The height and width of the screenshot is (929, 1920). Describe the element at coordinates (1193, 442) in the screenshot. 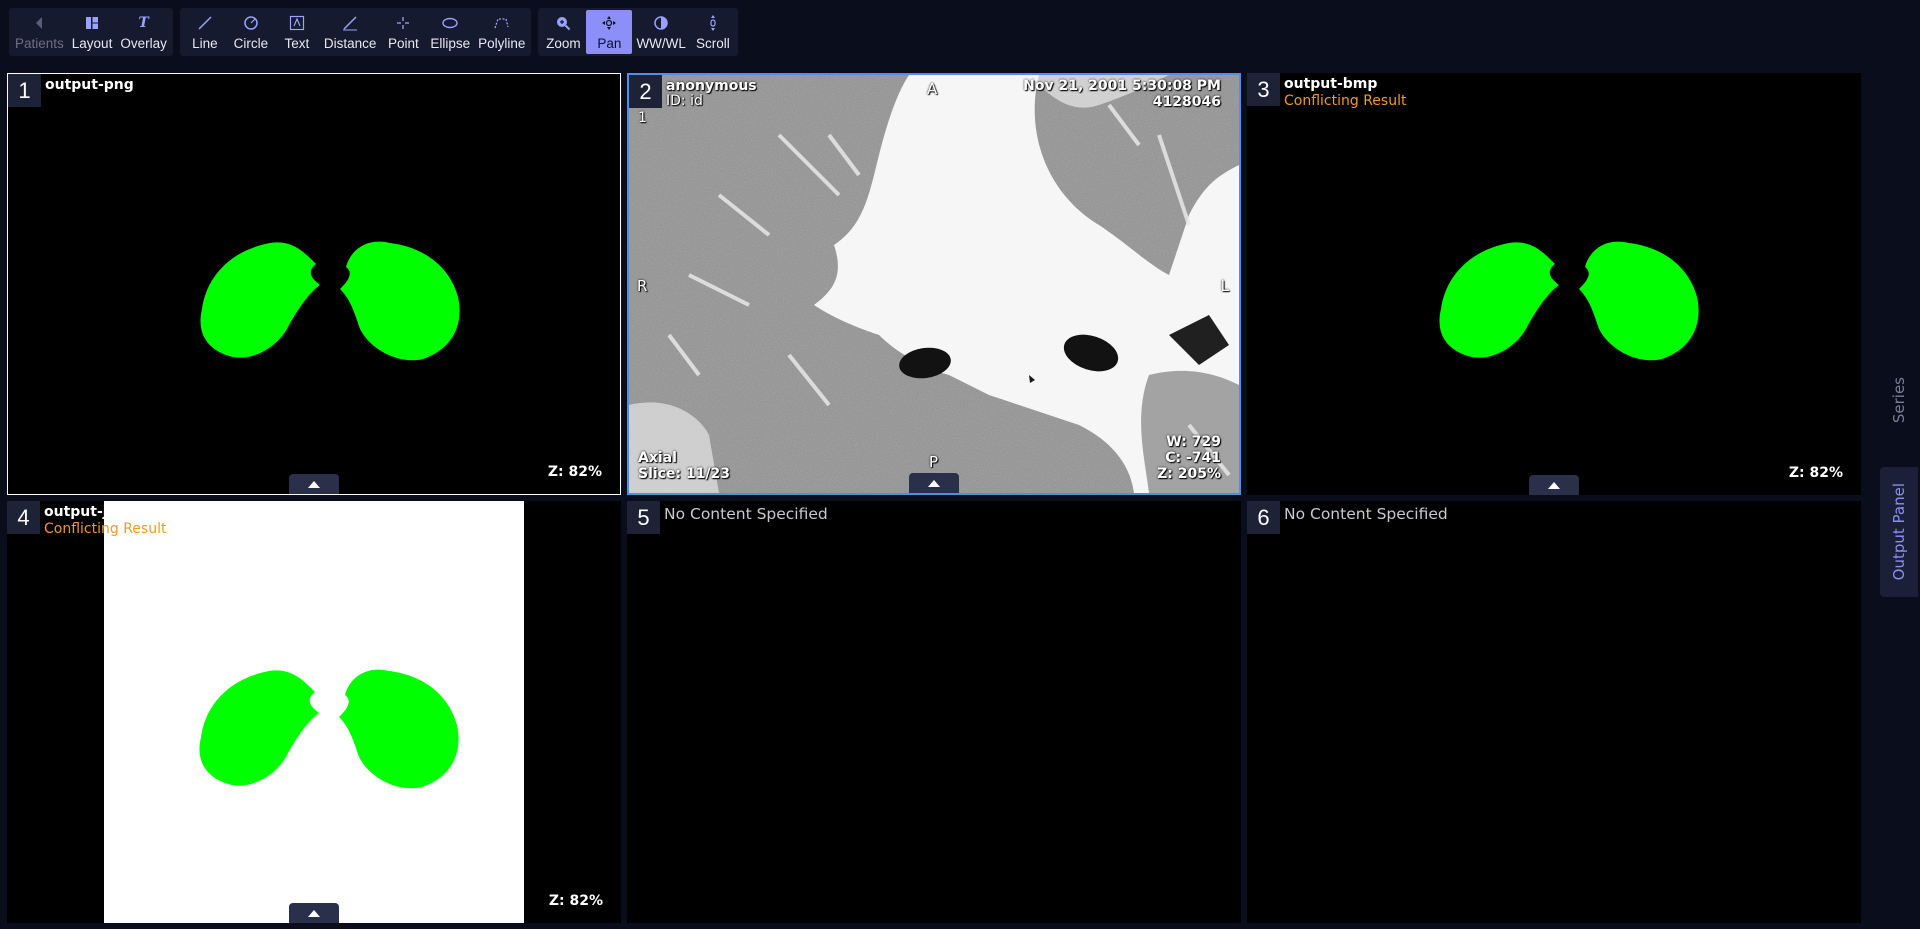

I see `window-width: W: 729` at that location.